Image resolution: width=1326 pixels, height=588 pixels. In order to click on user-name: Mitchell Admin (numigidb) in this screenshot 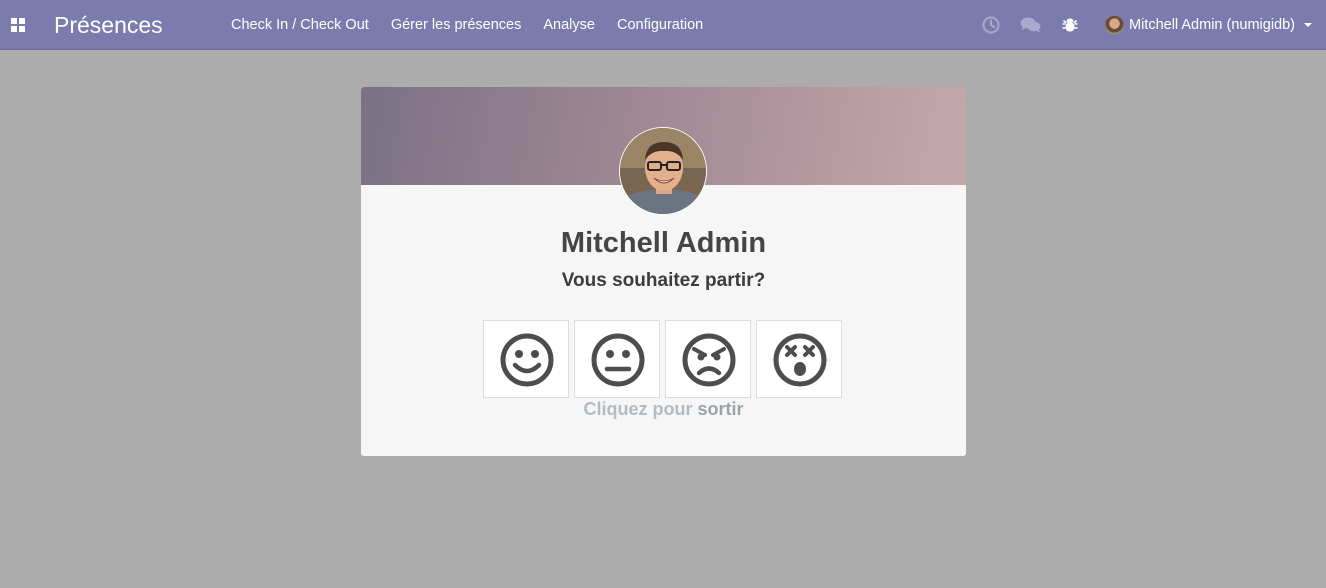, I will do `click(1212, 25)`.